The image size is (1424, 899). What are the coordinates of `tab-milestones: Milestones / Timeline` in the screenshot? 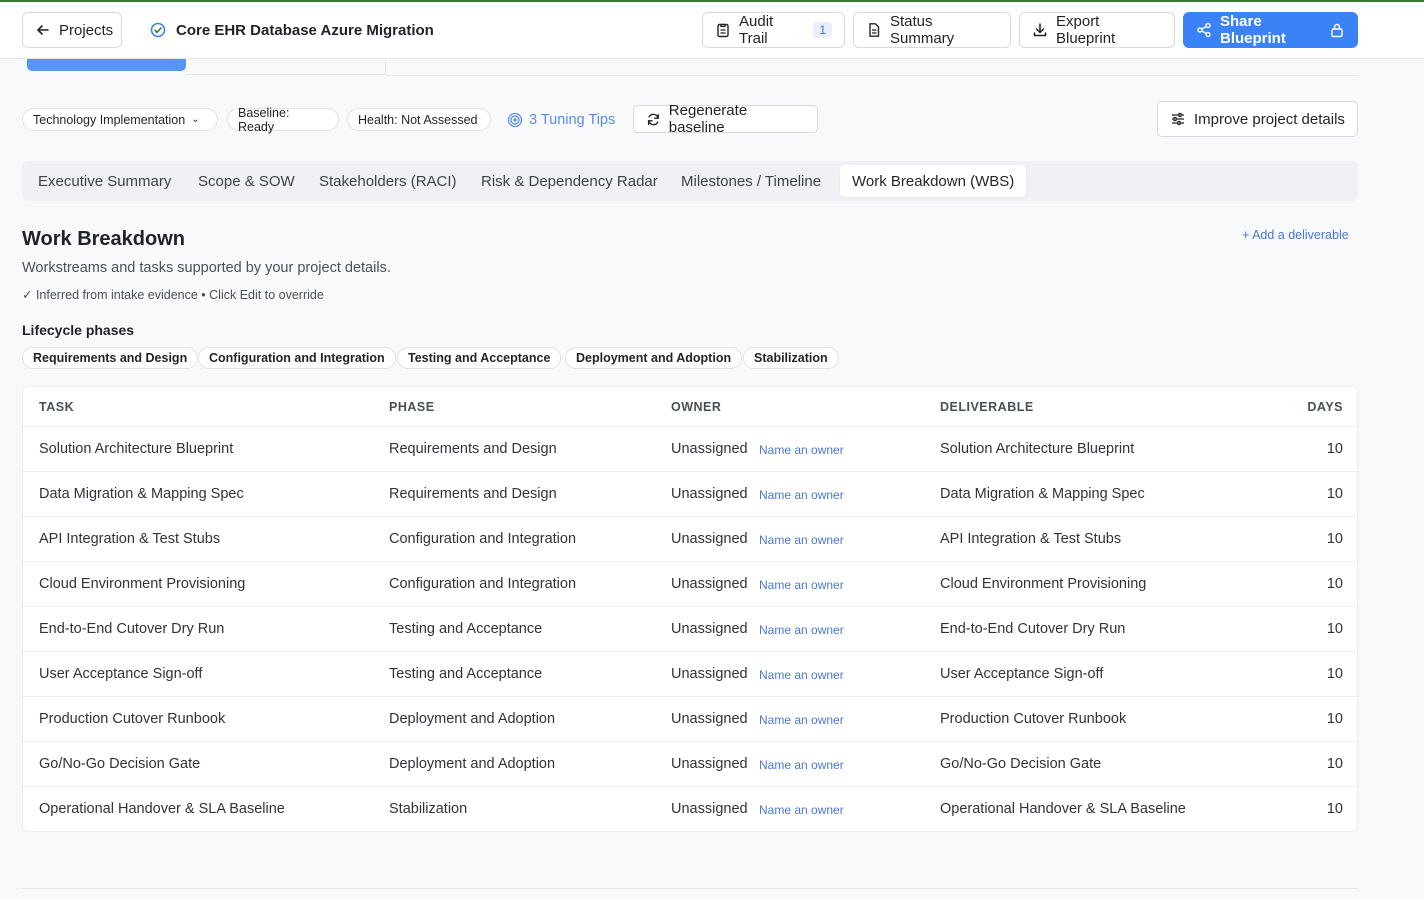 It's located at (751, 181).